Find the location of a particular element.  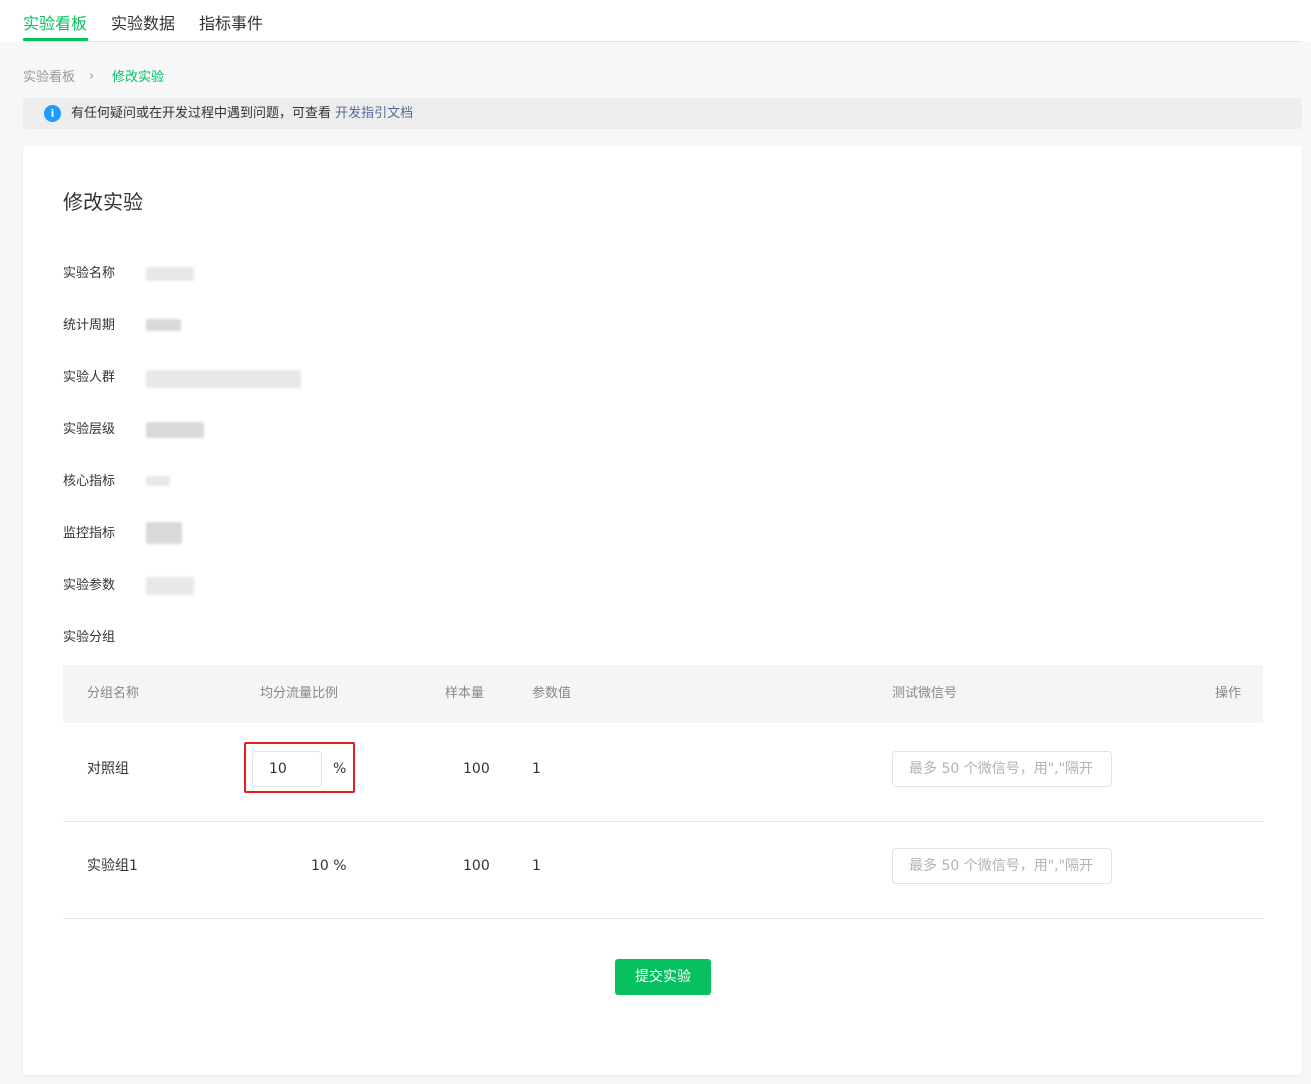

col-ratio: 均分流量比例 is located at coordinates (299, 693).